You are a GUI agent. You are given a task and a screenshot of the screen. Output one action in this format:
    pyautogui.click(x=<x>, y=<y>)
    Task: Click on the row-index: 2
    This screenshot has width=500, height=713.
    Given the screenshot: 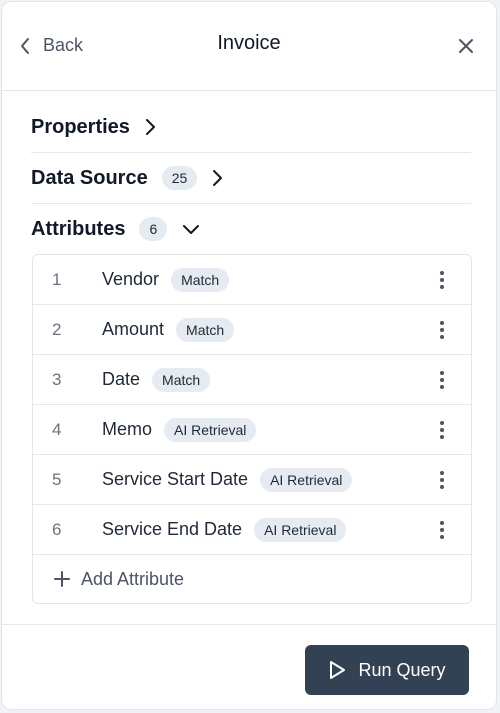 What is the action you would take?
    pyautogui.click(x=57, y=329)
    